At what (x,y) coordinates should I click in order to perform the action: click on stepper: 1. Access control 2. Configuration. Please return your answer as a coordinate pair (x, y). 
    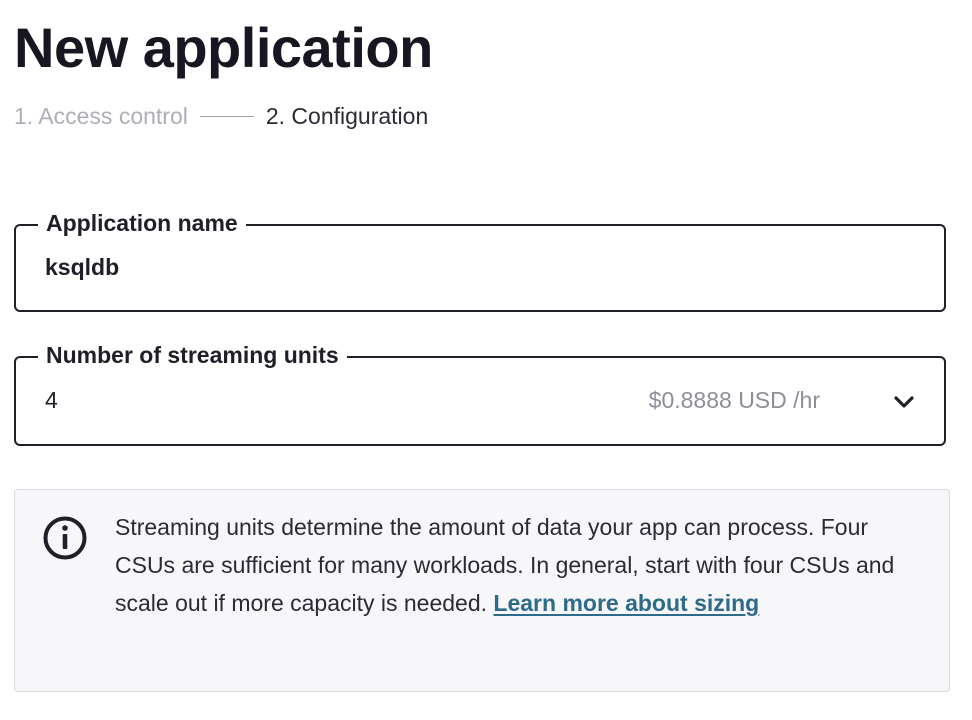
    Looking at the image, I should click on (221, 116).